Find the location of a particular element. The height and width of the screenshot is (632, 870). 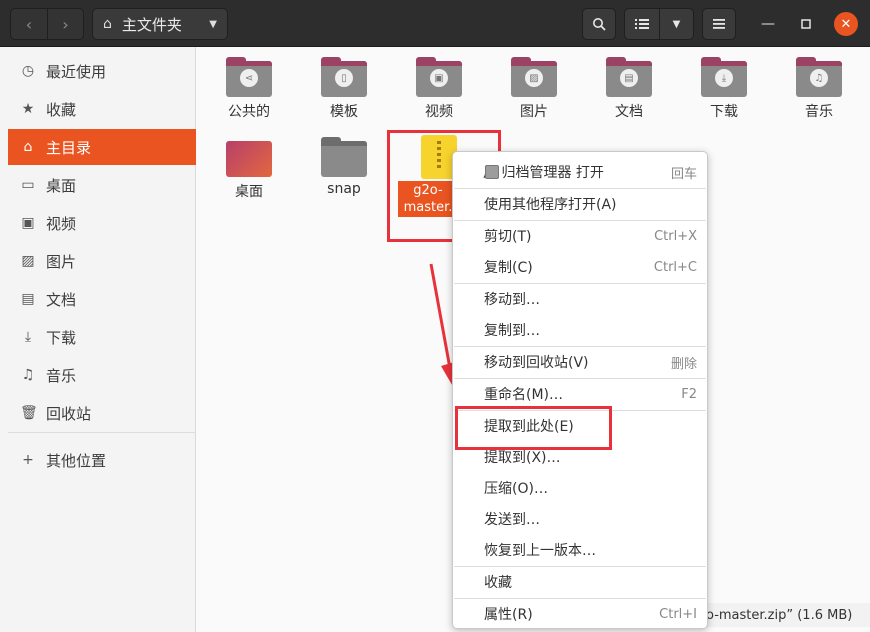

menu-item-label: 移动到回收站(V) is located at coordinates (536, 363).